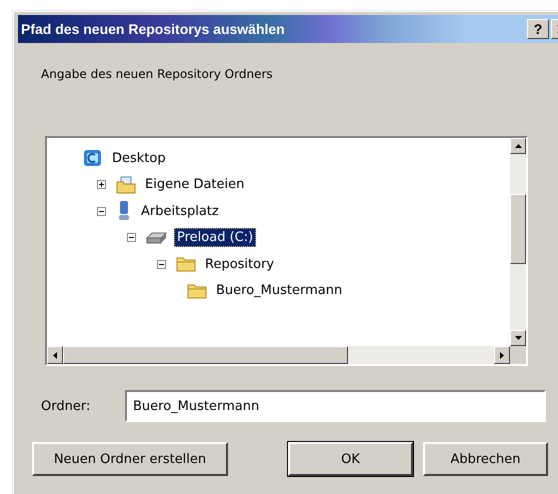 This screenshot has width=558, height=494. Describe the element at coordinates (485, 459) in the screenshot. I see `dialog-button: Abbrechen` at that location.